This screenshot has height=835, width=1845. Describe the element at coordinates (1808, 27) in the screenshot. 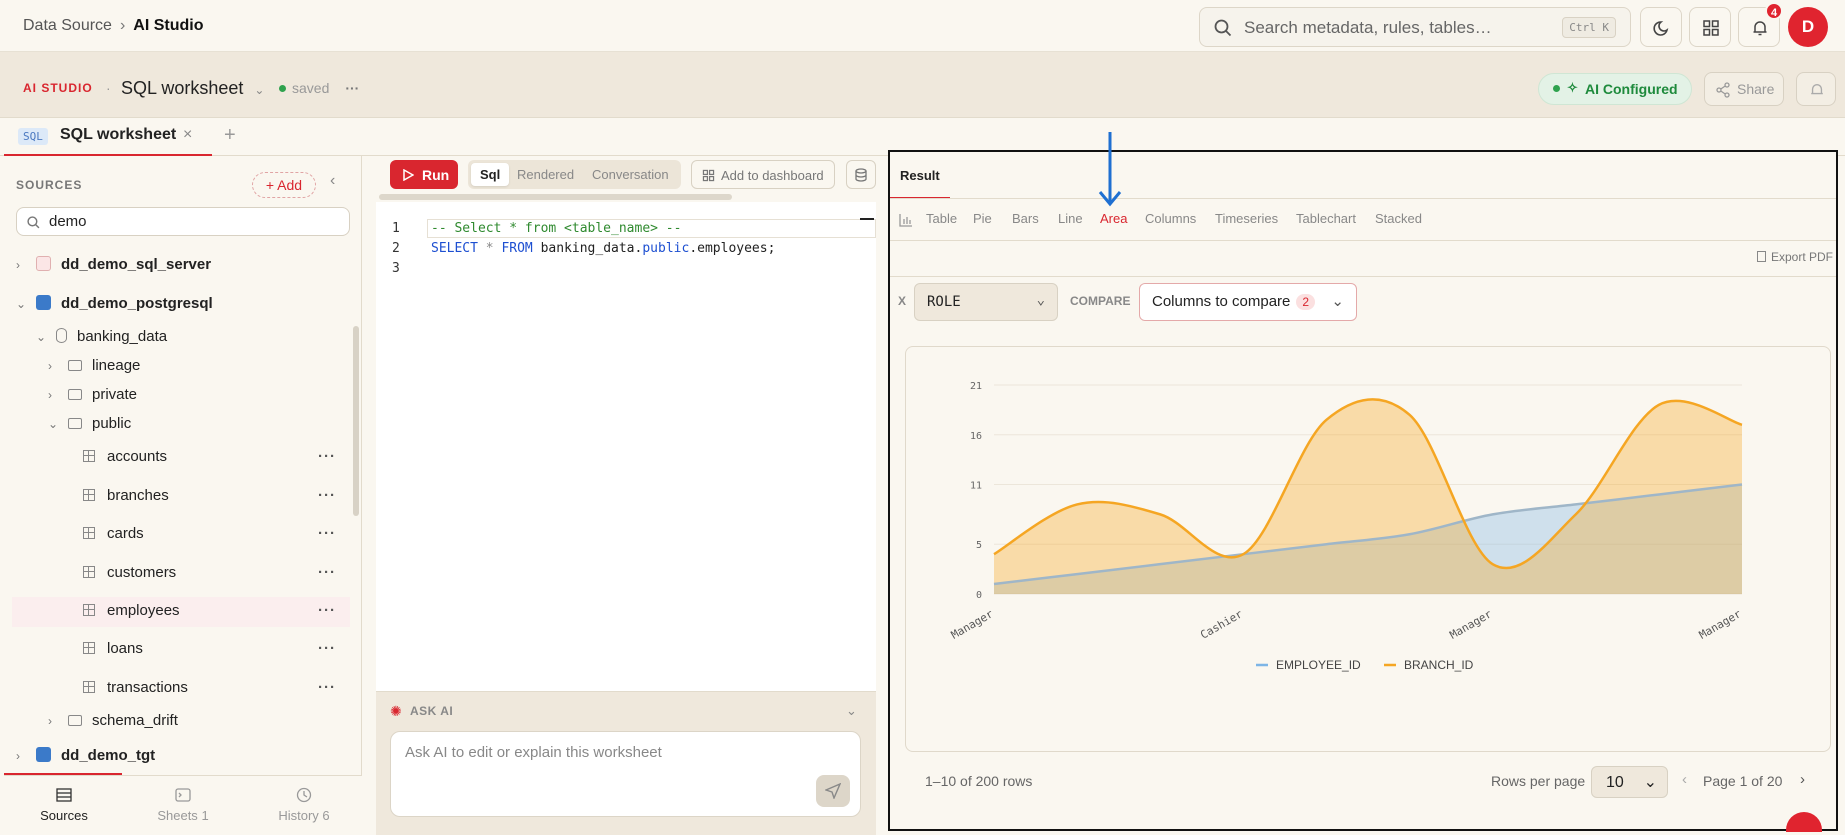

I see `avatar: D` at that location.